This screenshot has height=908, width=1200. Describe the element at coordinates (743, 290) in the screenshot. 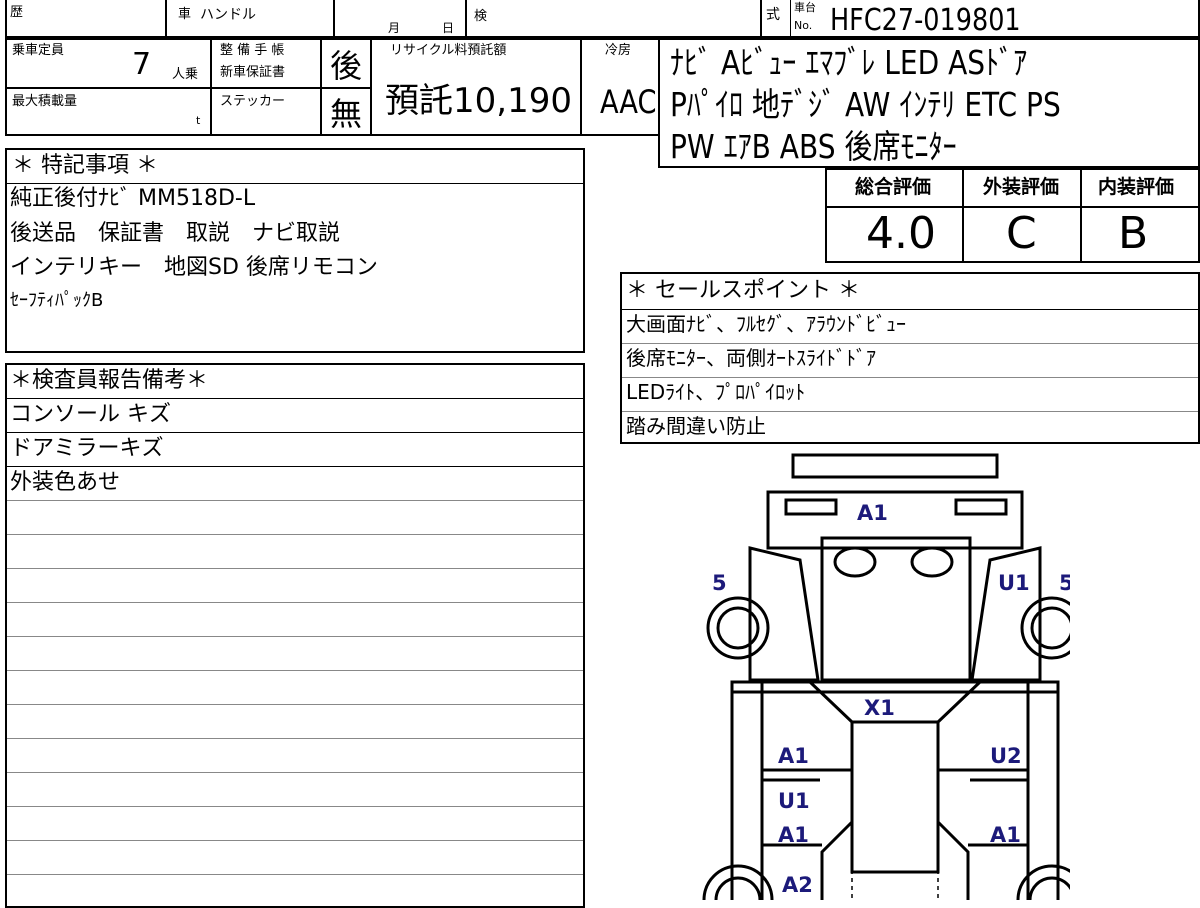

I see `sales-points-title: ＊ セールスポイント ＊` at that location.